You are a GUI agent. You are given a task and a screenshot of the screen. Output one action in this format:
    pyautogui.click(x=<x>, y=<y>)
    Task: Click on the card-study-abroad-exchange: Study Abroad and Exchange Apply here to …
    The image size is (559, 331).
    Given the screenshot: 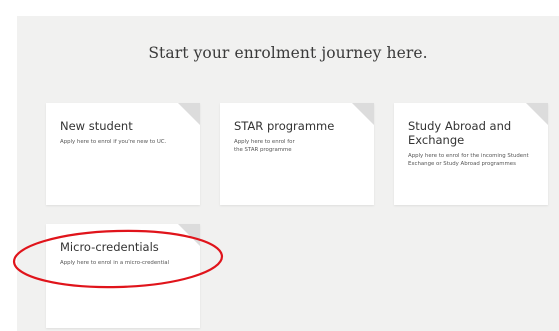 What is the action you would take?
    pyautogui.click(x=471, y=154)
    